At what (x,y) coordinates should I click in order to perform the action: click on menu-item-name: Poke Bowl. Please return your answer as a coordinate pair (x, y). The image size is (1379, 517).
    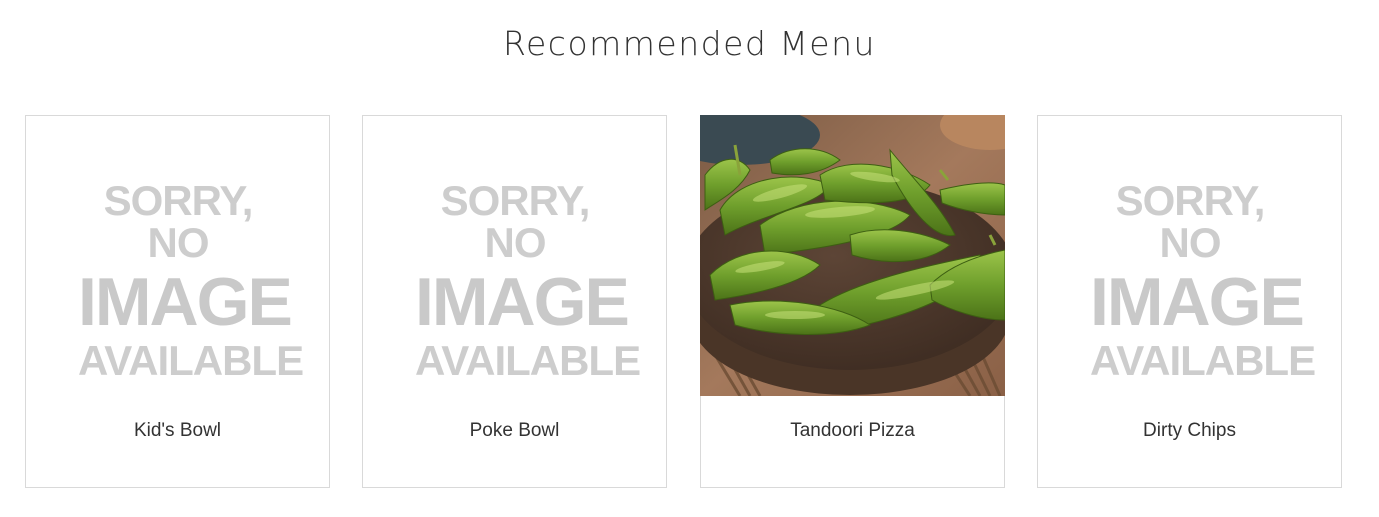
    Looking at the image, I should click on (514, 431).